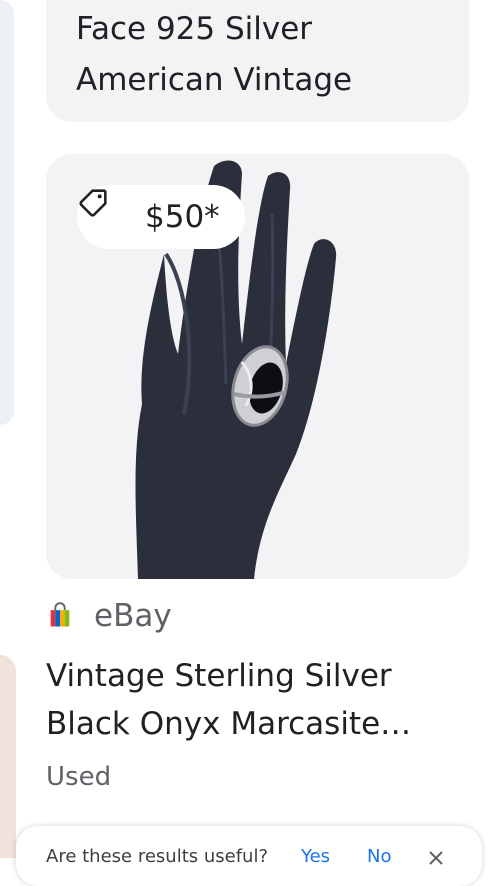  What do you see at coordinates (7, 212) in the screenshot?
I see `previous-card-edge` at bounding box center [7, 212].